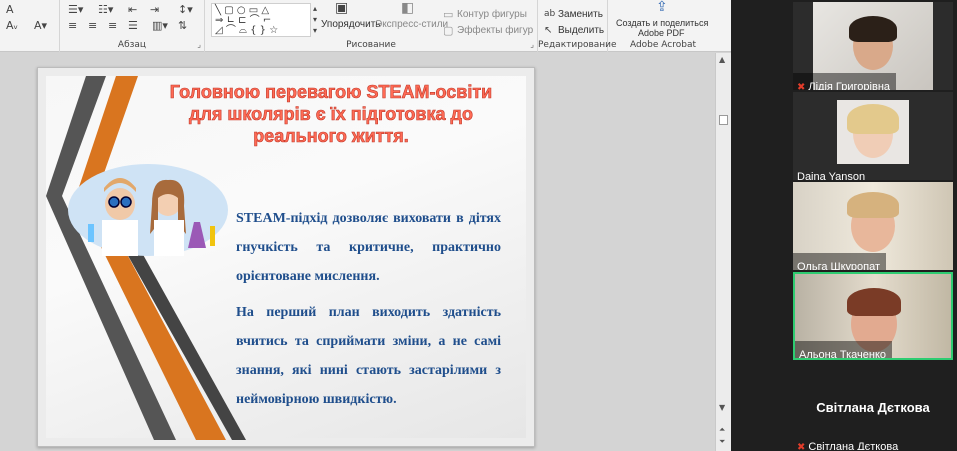  Describe the element at coordinates (853, 445) in the screenshot. I see `participant-name: Світлана Дєткова` at that location.